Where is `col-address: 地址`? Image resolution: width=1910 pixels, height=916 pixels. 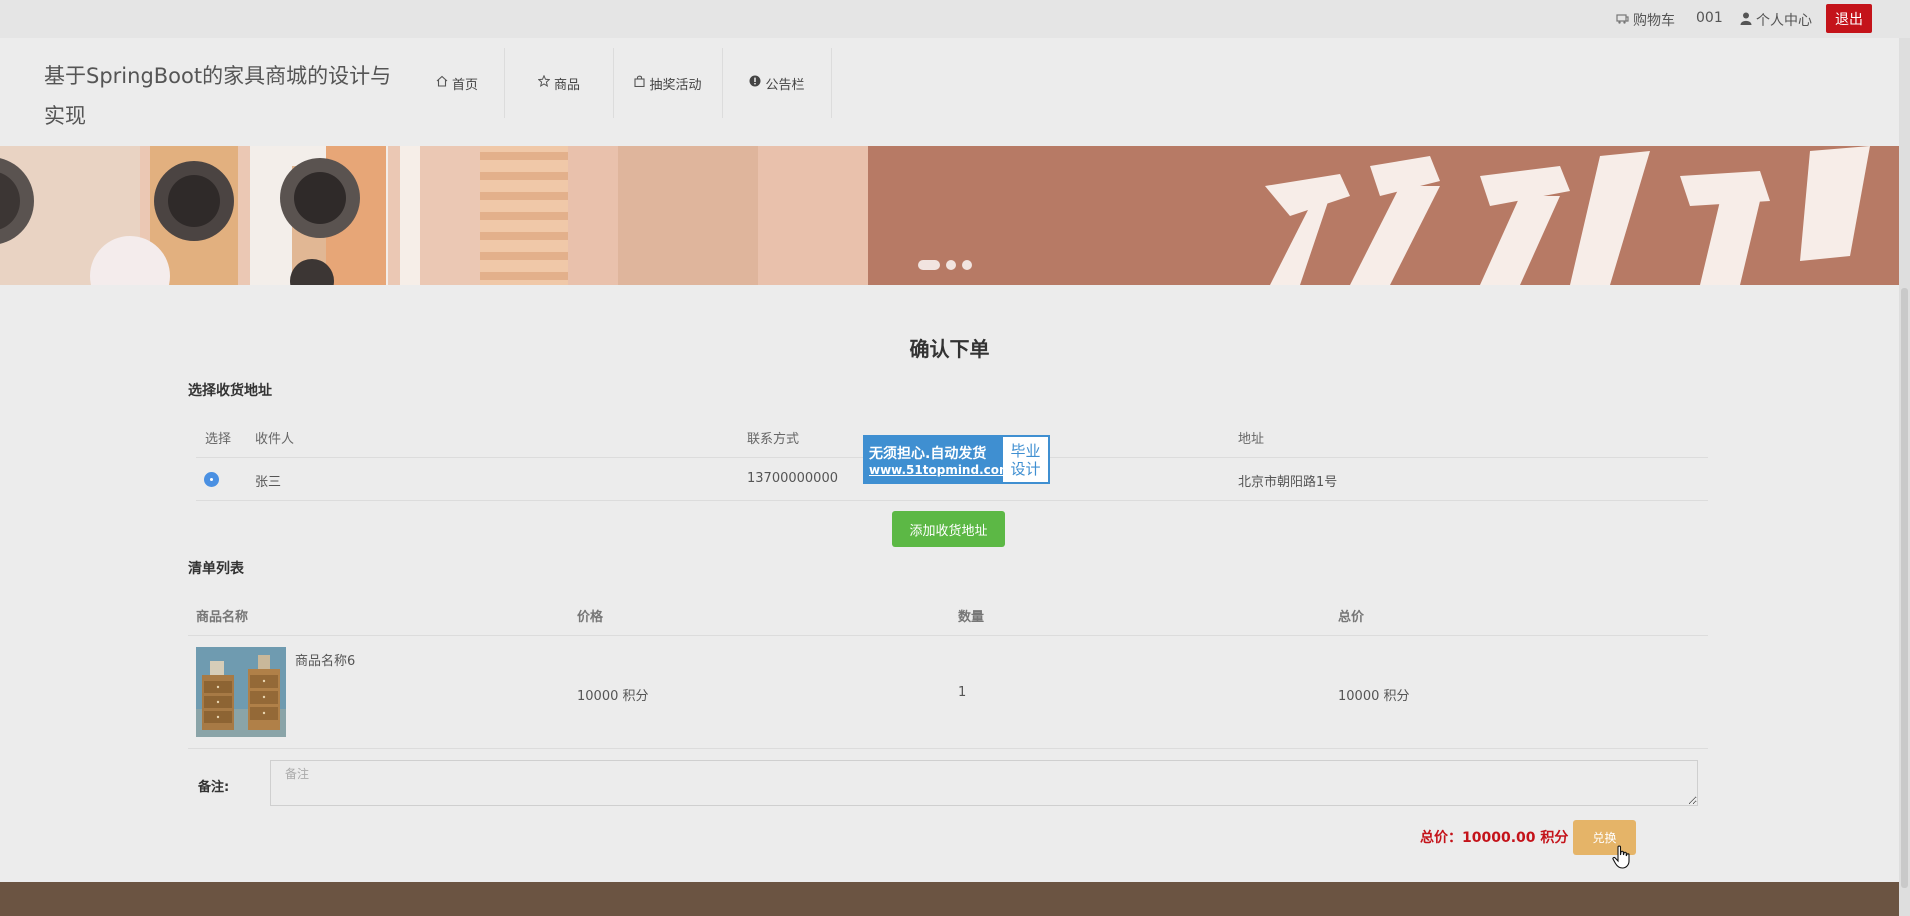 col-address: 地址 is located at coordinates (1251, 439).